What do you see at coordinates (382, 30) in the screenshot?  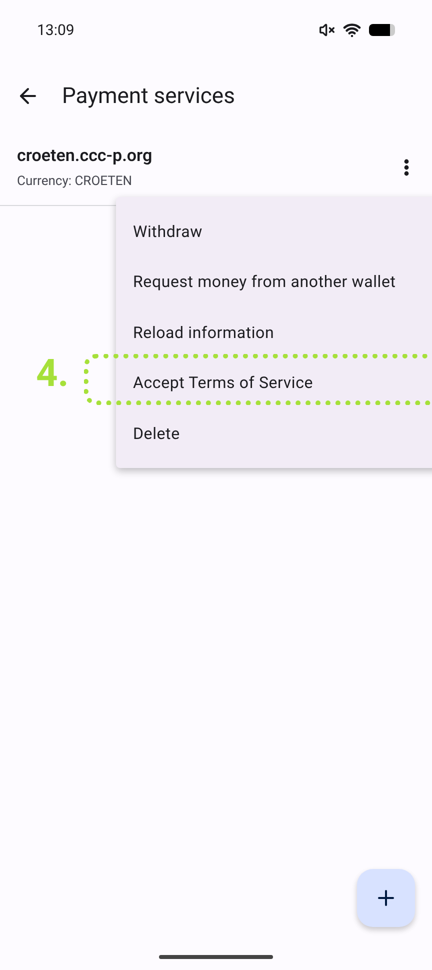 I see `battery-icon` at bounding box center [382, 30].